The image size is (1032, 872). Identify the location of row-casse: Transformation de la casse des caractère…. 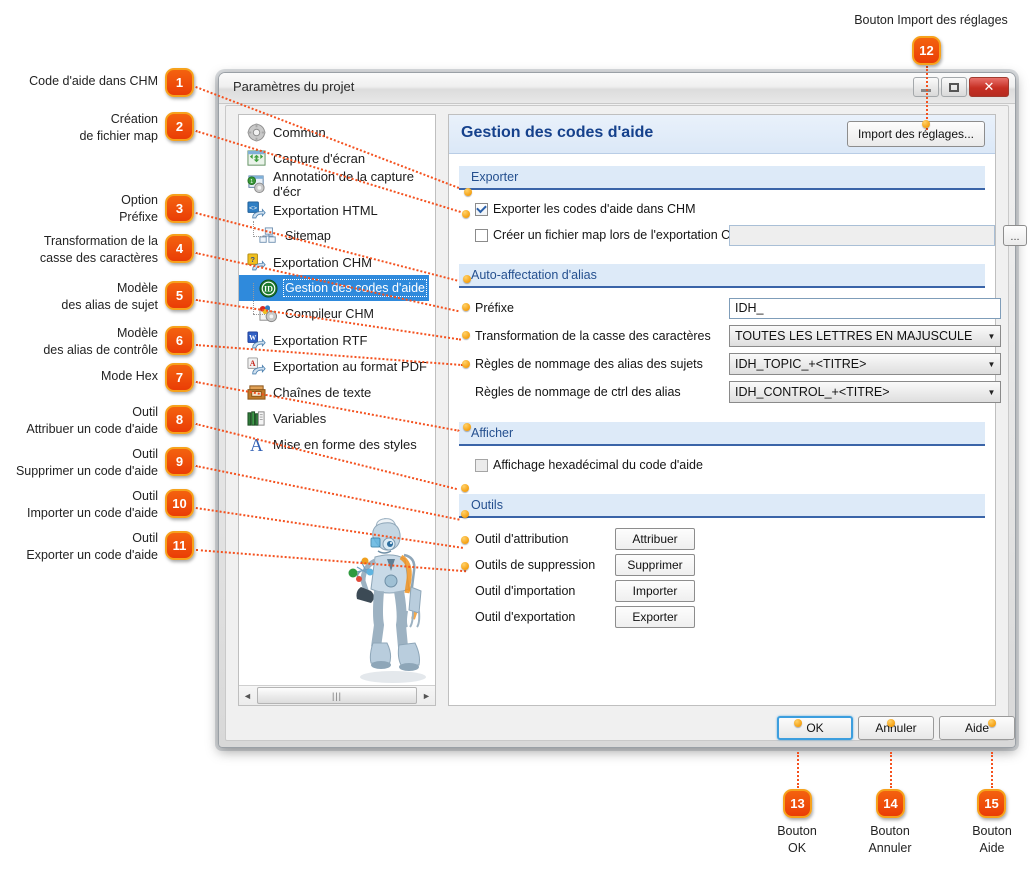
(738, 336).